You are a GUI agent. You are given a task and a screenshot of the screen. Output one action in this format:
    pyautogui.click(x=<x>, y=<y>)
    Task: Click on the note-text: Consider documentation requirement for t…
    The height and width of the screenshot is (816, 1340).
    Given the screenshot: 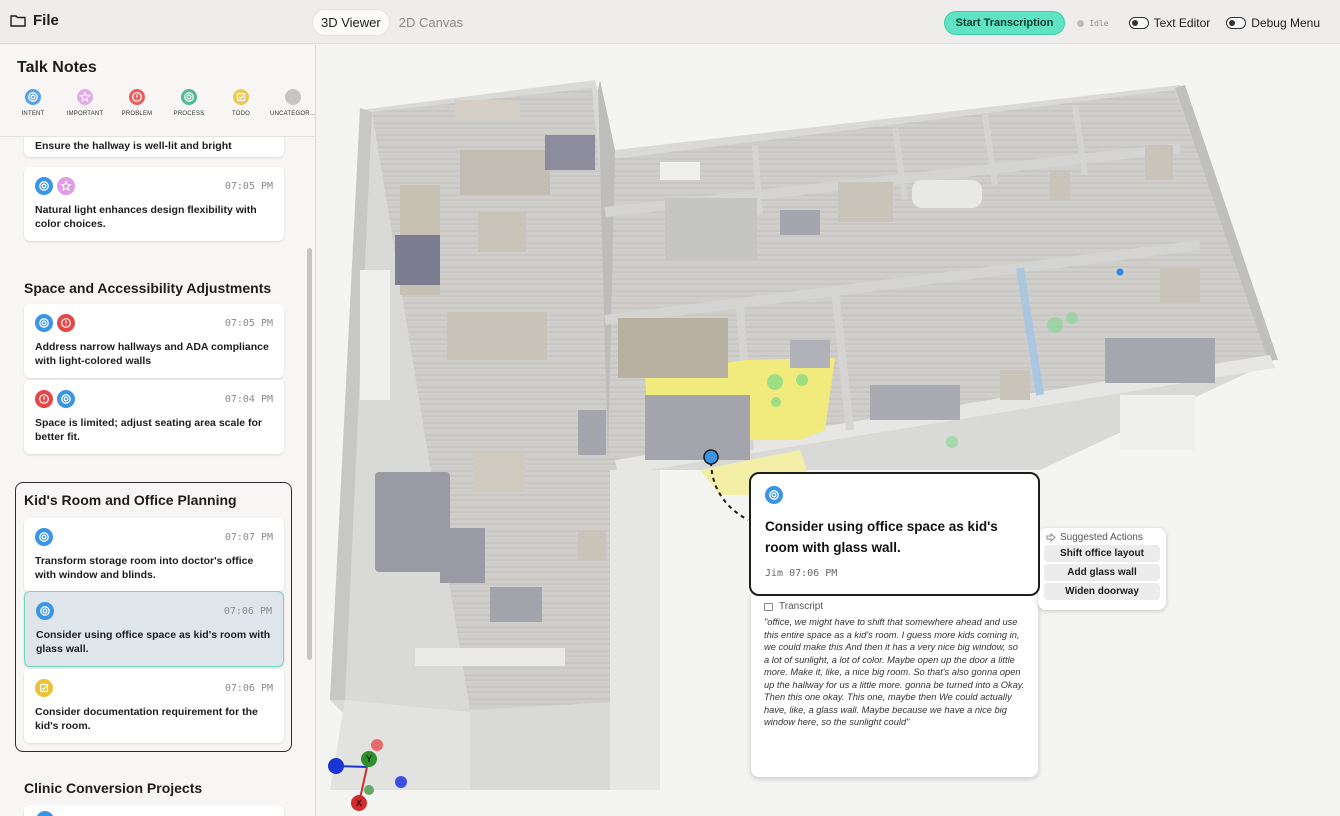 What is the action you would take?
    pyautogui.click(x=146, y=719)
    